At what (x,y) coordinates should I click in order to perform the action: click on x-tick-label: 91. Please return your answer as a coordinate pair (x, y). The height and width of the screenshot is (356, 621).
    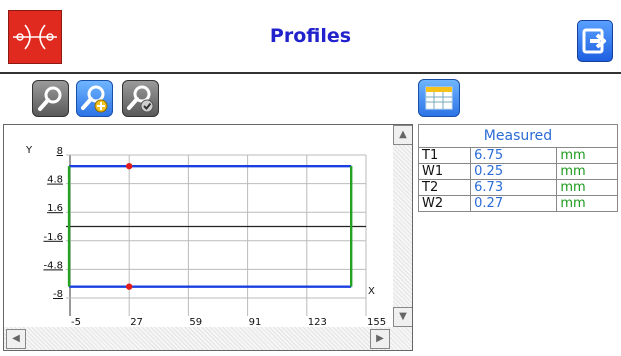
    Looking at the image, I should click on (255, 322).